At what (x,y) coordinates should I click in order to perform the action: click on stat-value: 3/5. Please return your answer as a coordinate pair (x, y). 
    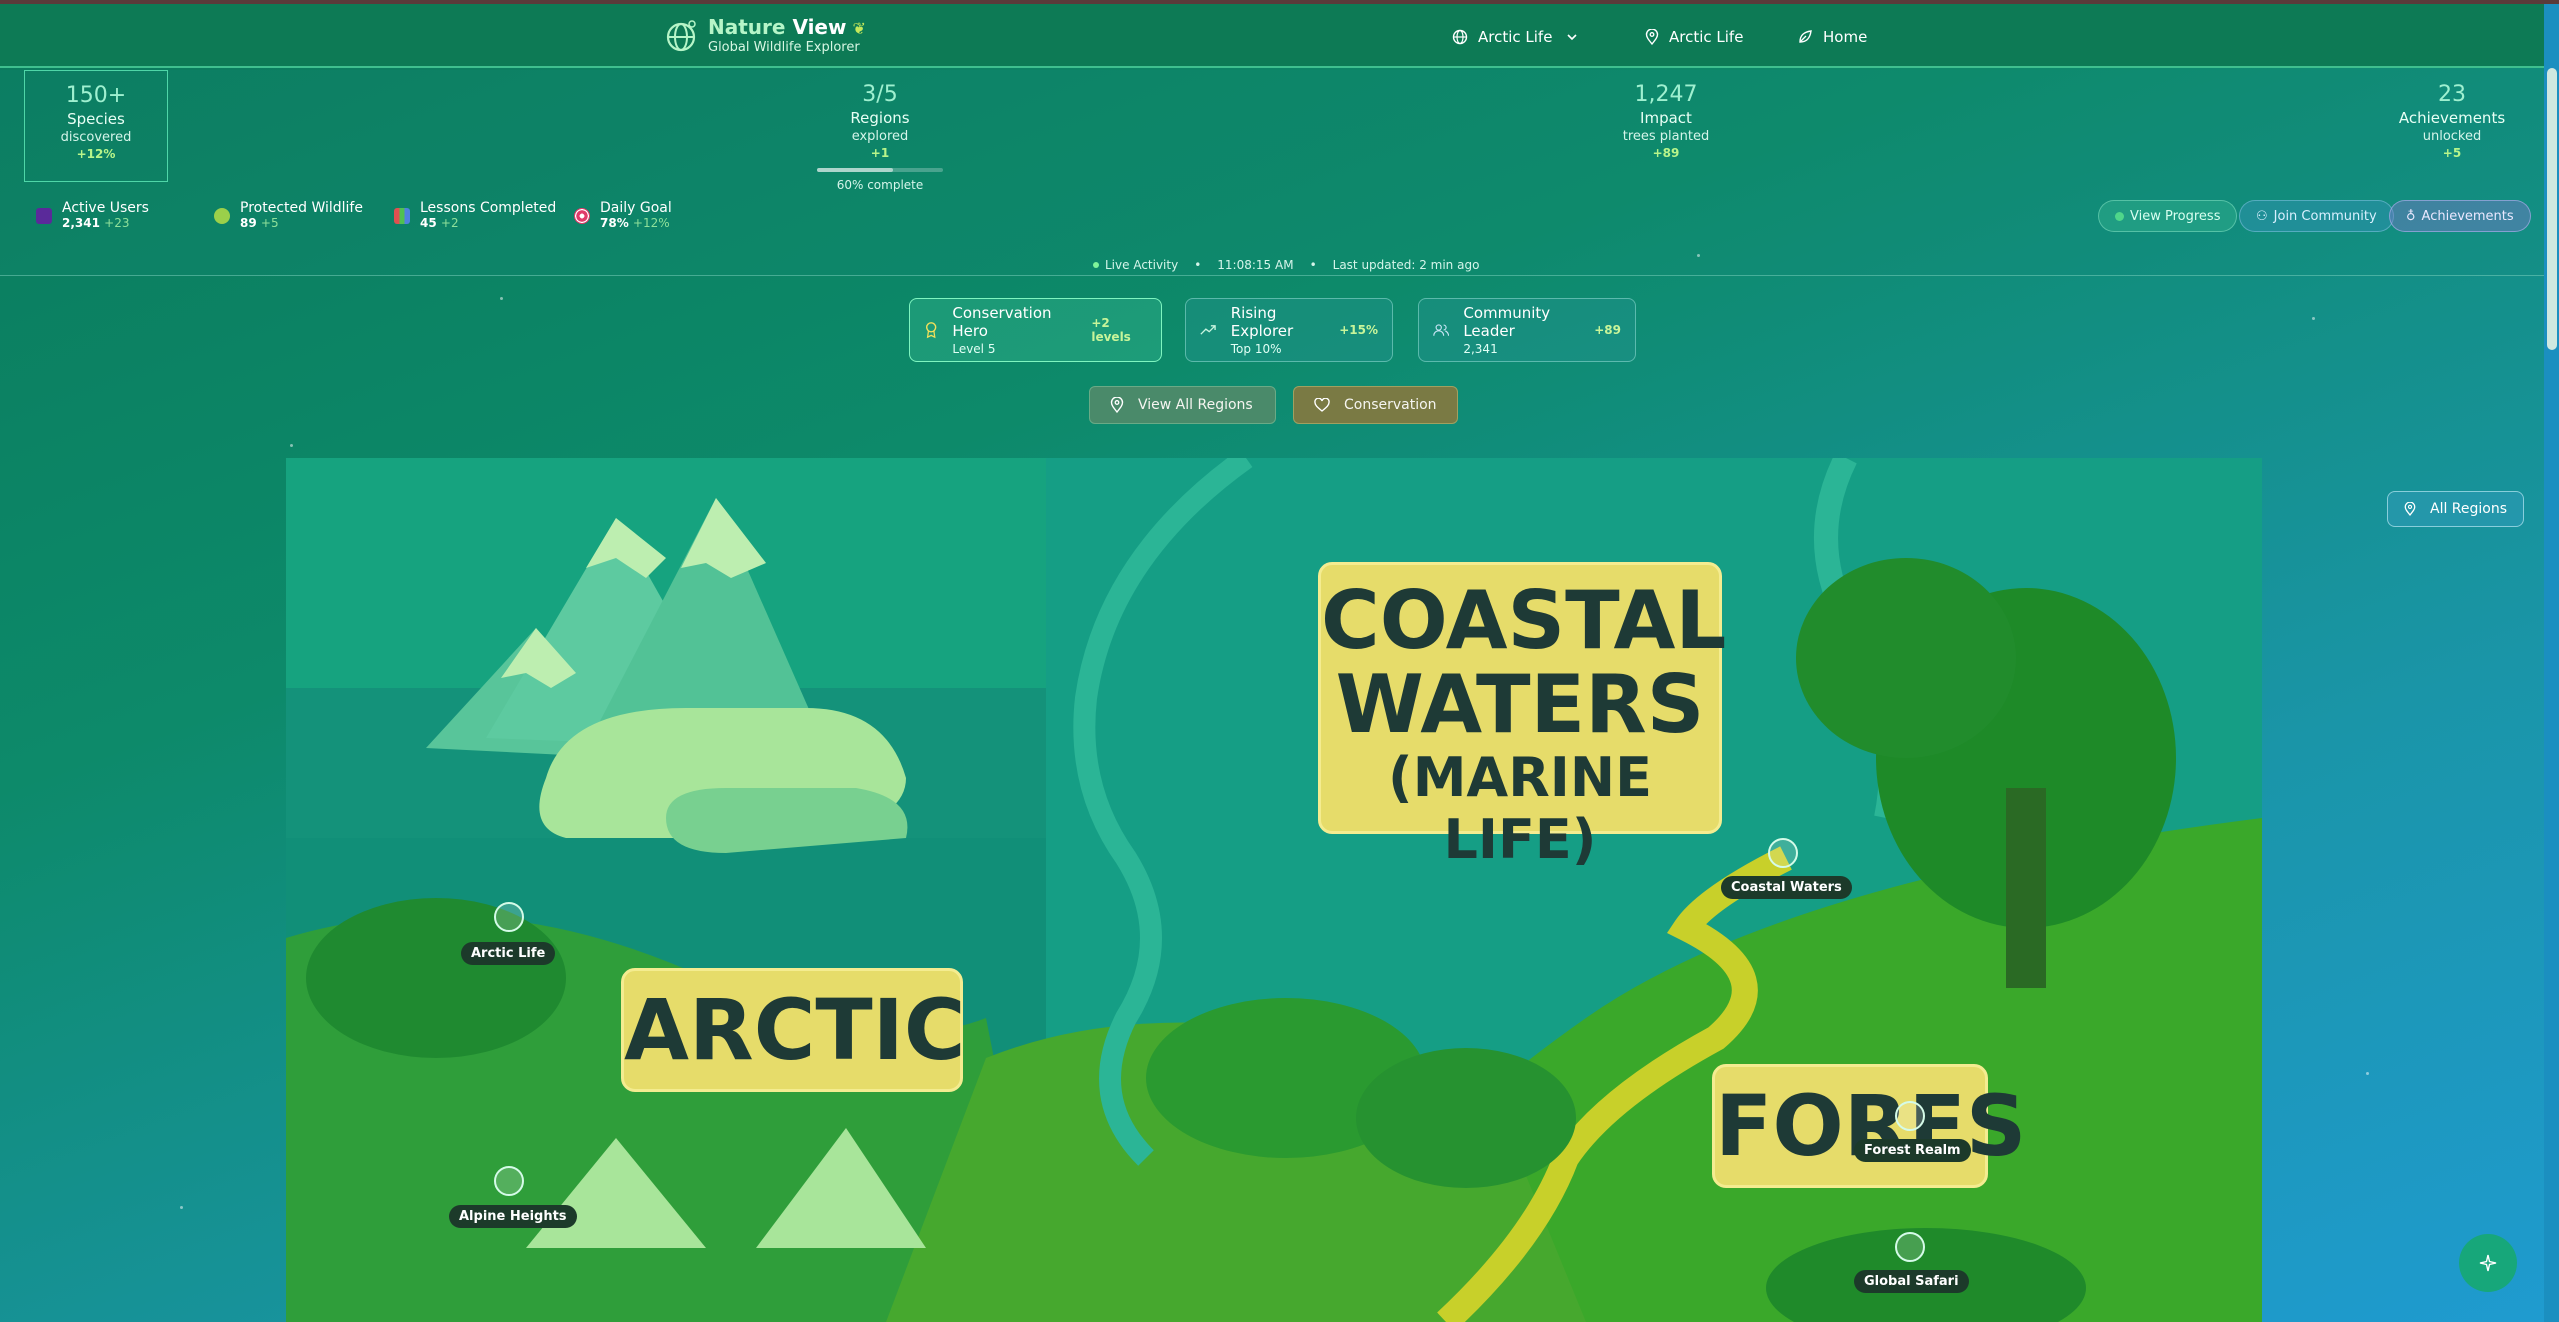
    Looking at the image, I should click on (880, 94).